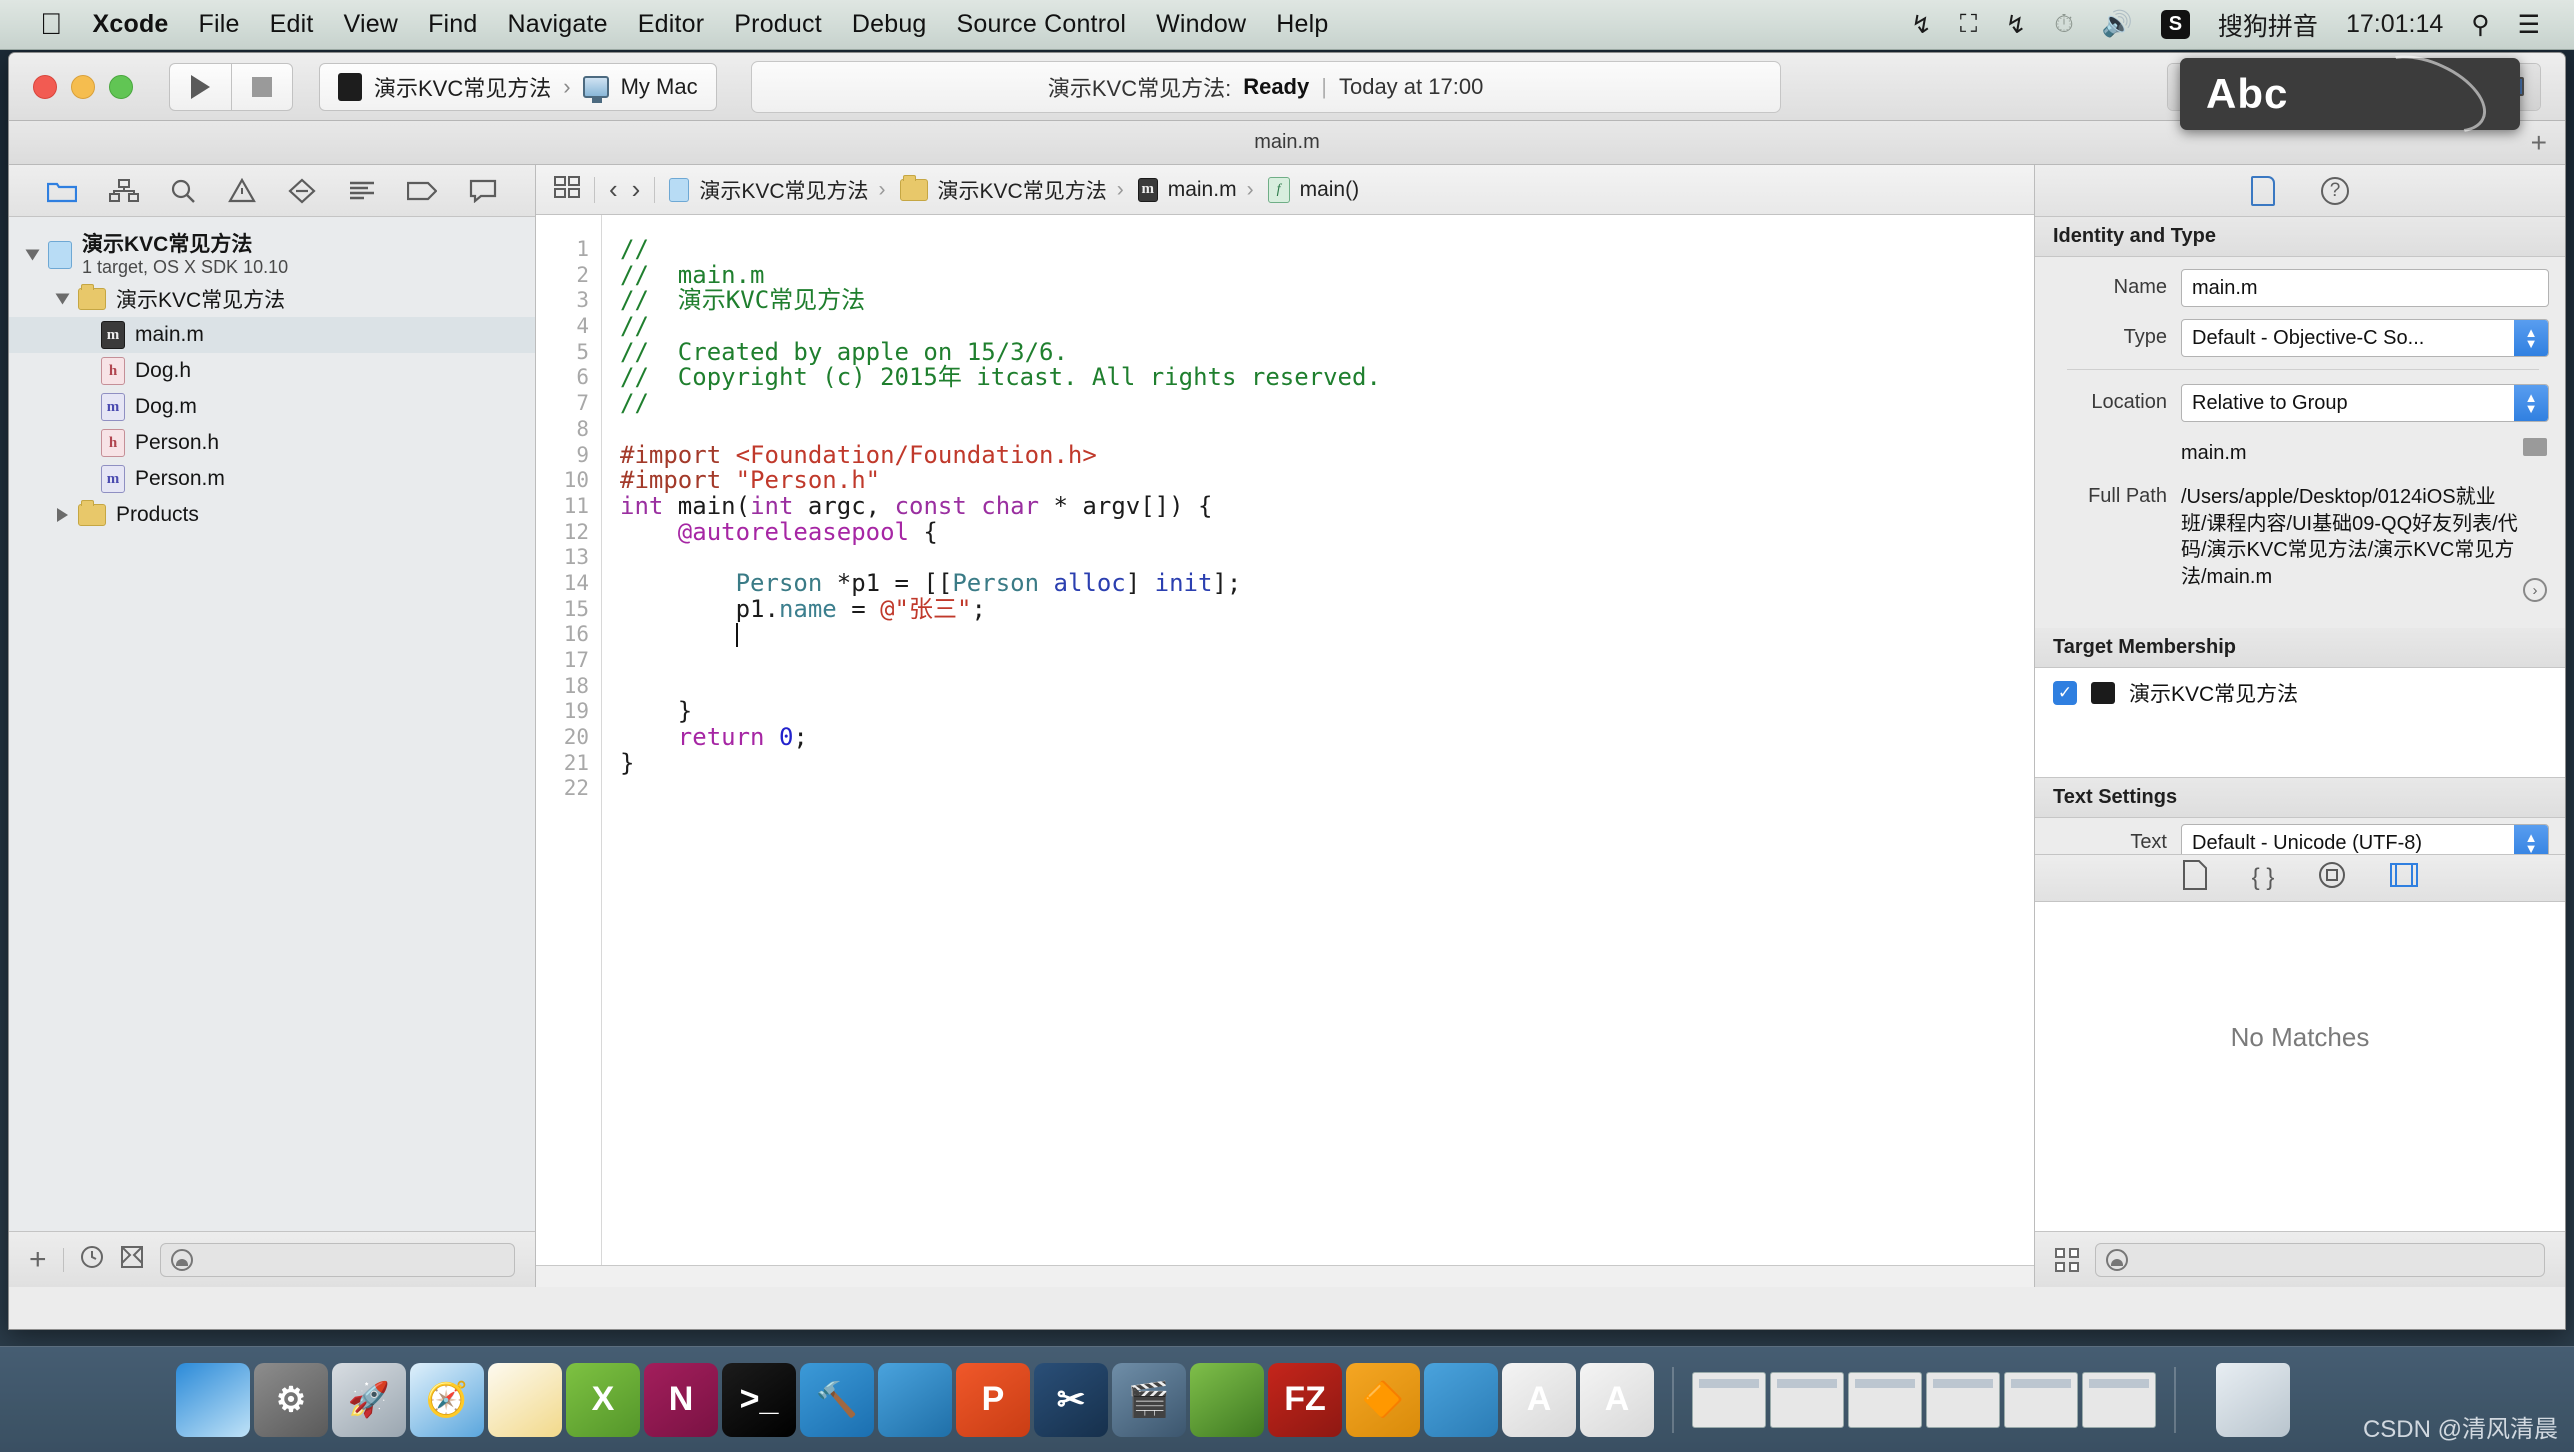 This screenshot has height=1452, width=2574. Describe the element at coordinates (61, 191) in the screenshot. I see `project-navigator-icon` at that location.